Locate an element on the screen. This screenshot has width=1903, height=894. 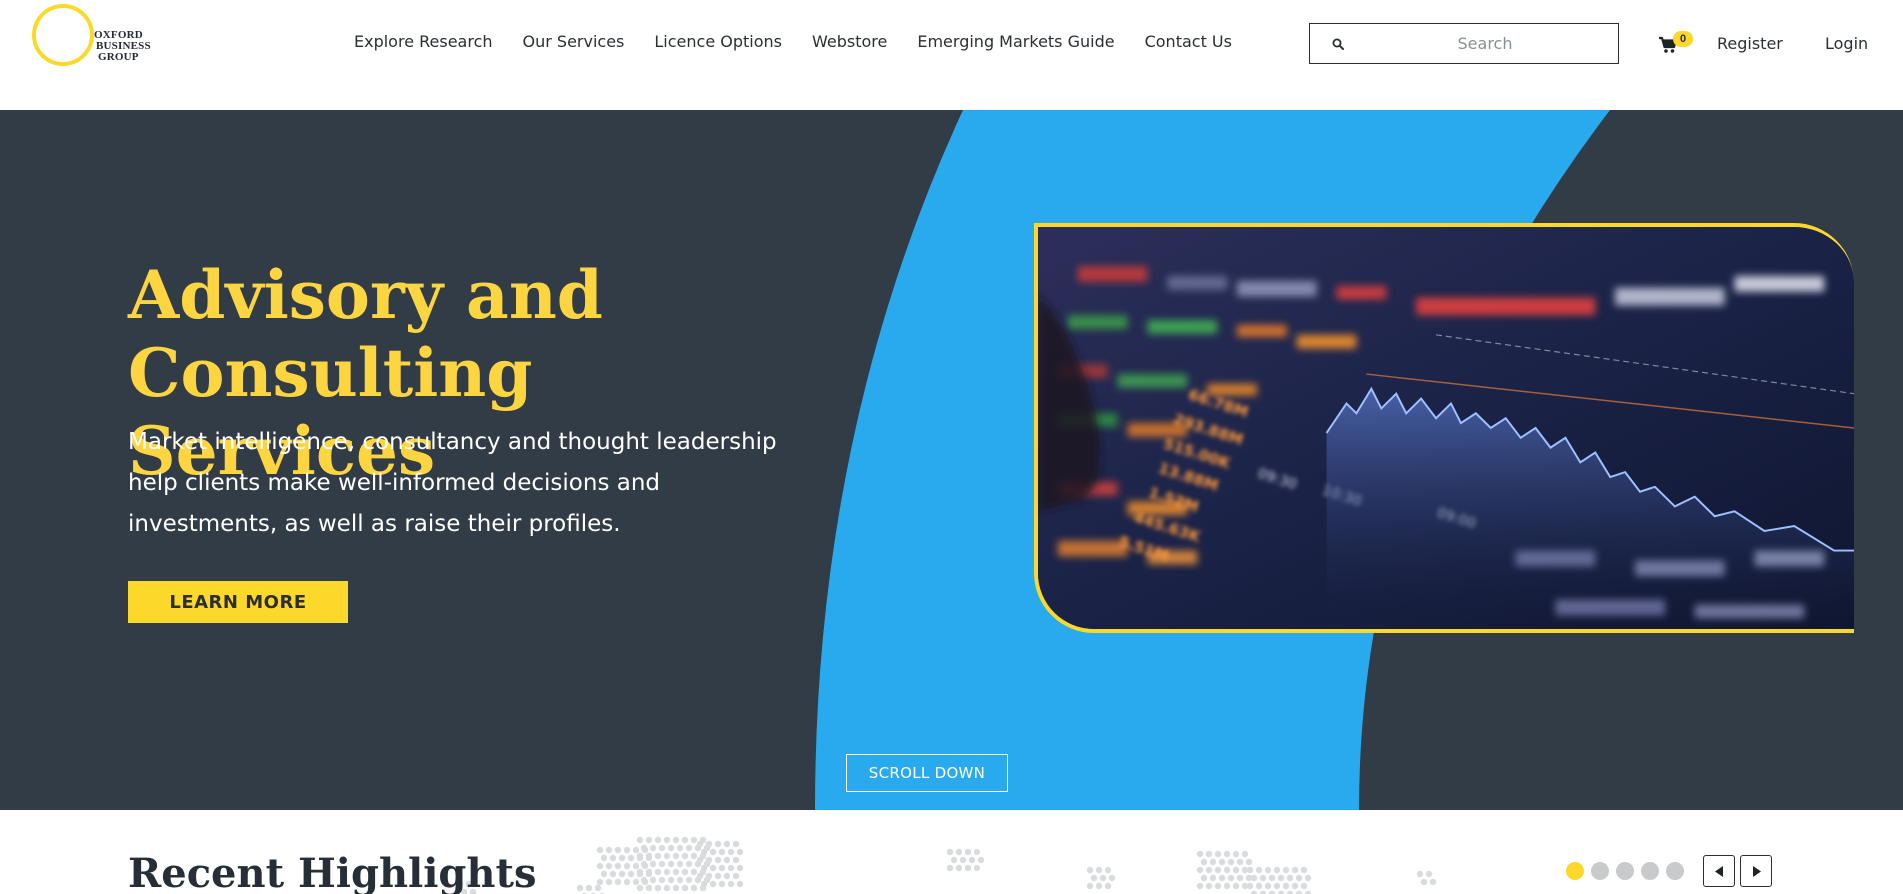
scroll-down-button: SCROLL DOWN is located at coordinates (927, 773).